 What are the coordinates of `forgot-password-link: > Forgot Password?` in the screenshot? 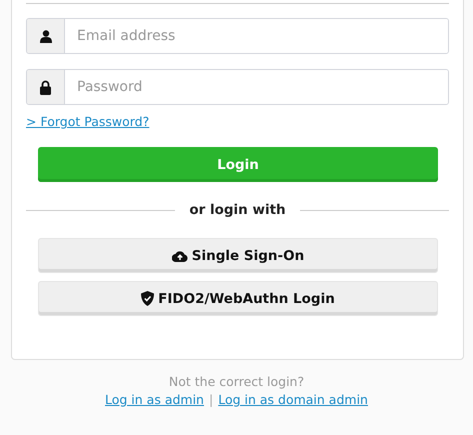 It's located at (88, 121).